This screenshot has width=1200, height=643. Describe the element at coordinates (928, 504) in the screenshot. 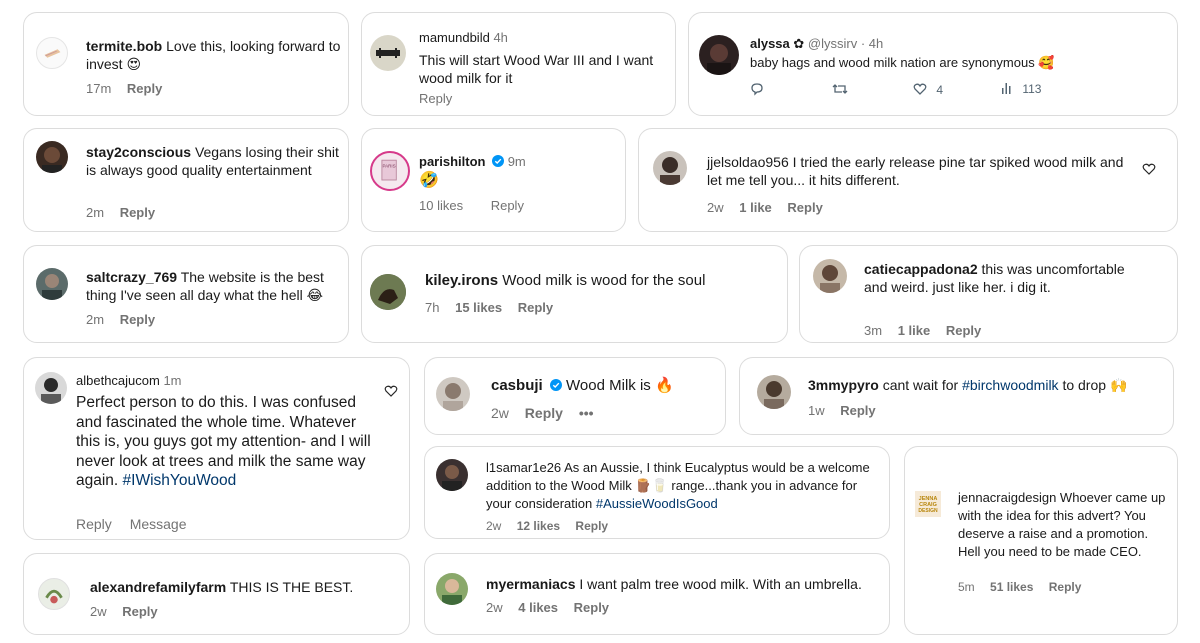

I see `avatar: JENNA CRAIG DESIGN` at that location.